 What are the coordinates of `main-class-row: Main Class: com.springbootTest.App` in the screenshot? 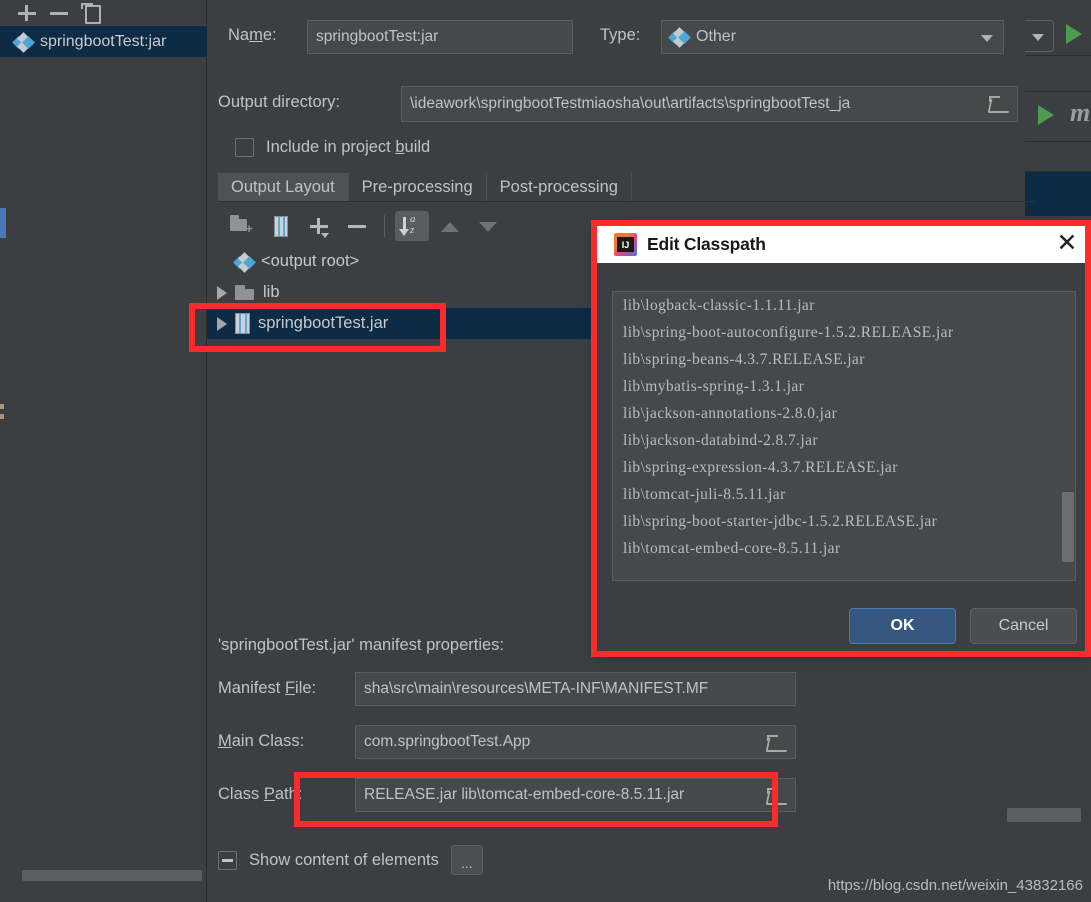 It's located at (618, 742).